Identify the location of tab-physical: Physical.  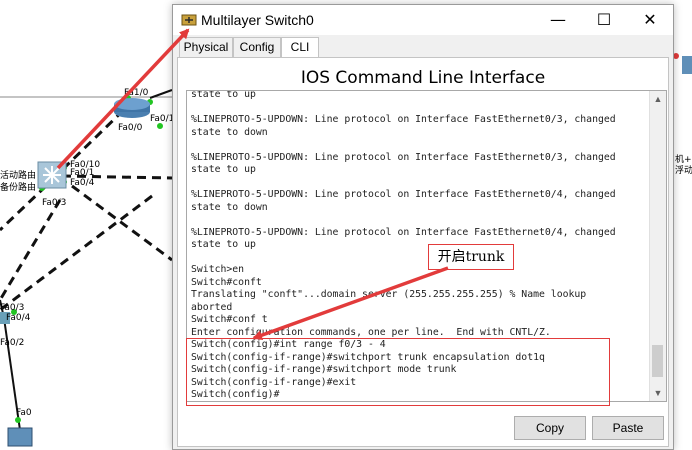
(206, 47).